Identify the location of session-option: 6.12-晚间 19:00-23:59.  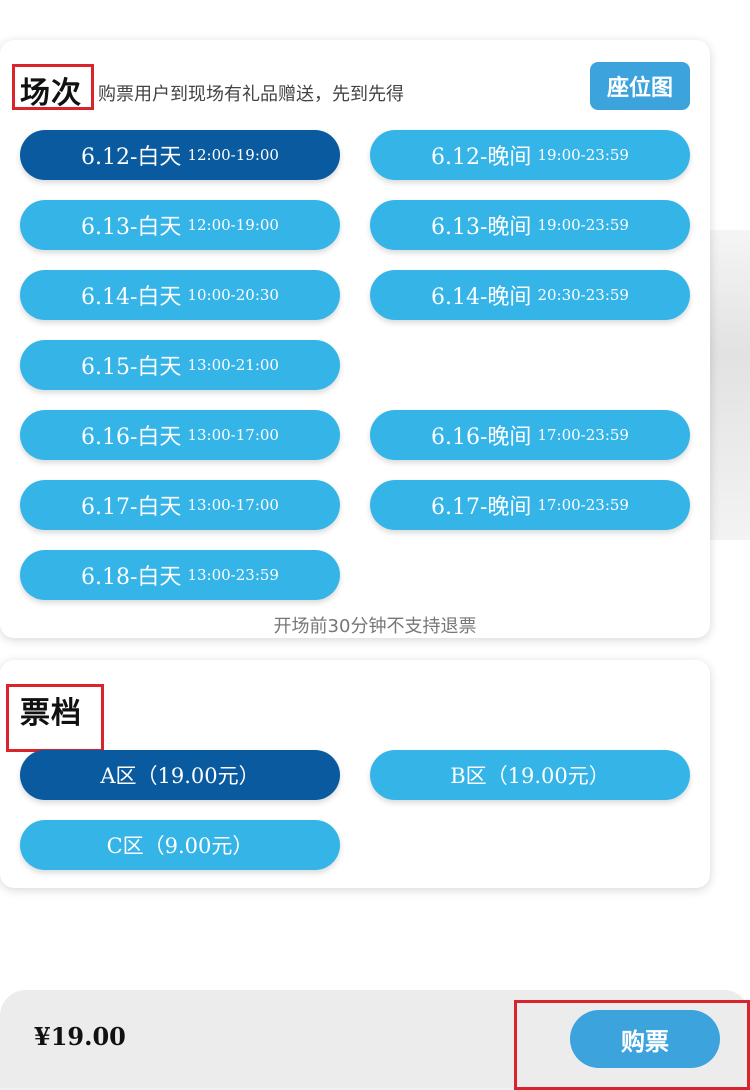
(530, 155).